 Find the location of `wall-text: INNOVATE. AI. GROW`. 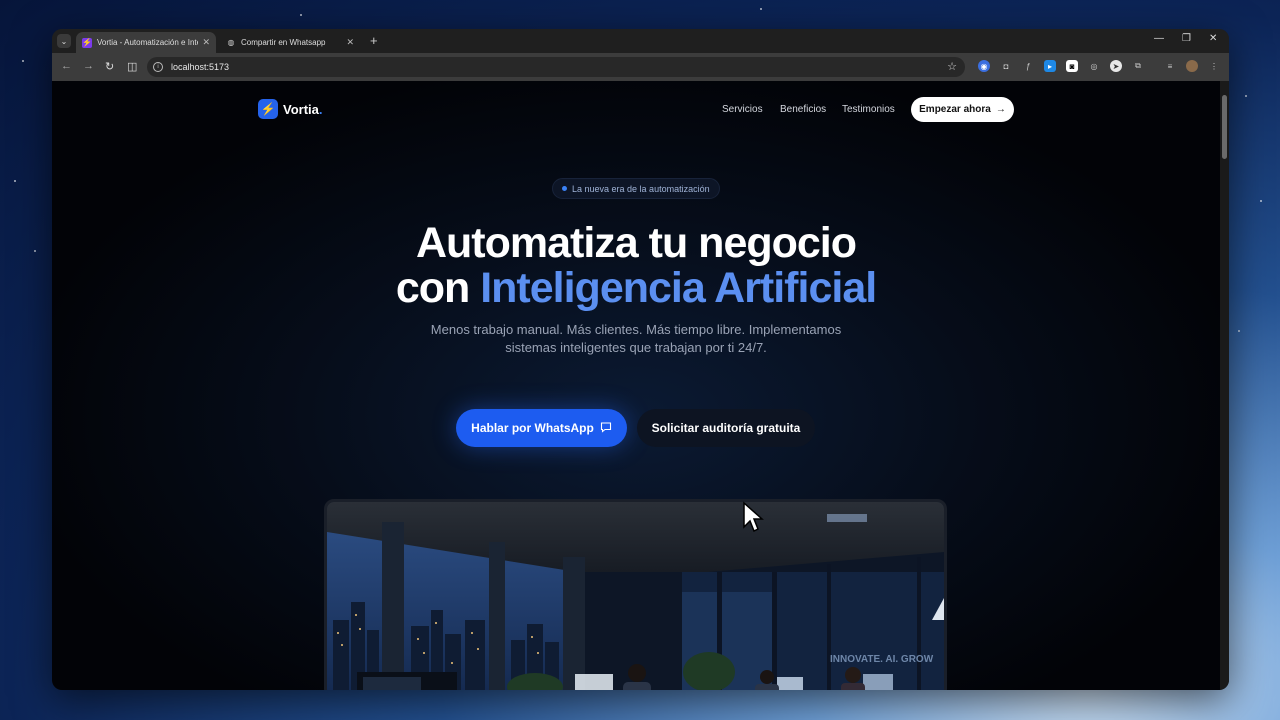

wall-text: INNOVATE. AI. GROW is located at coordinates (882, 659).